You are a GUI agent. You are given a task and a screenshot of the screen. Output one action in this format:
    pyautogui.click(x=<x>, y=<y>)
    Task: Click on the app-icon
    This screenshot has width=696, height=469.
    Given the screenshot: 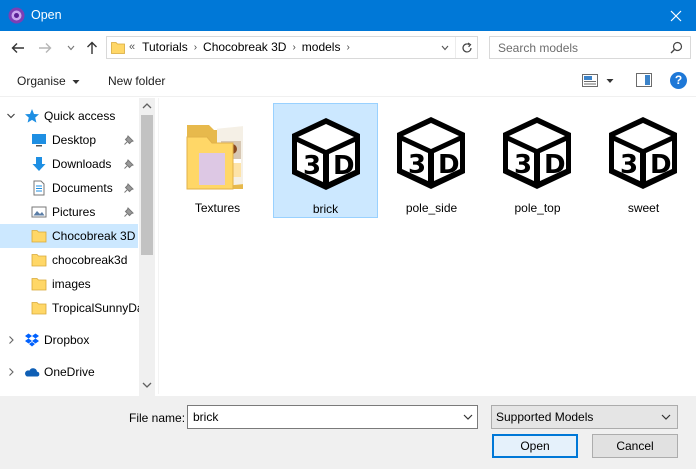 What is the action you would take?
    pyautogui.click(x=16, y=15)
    